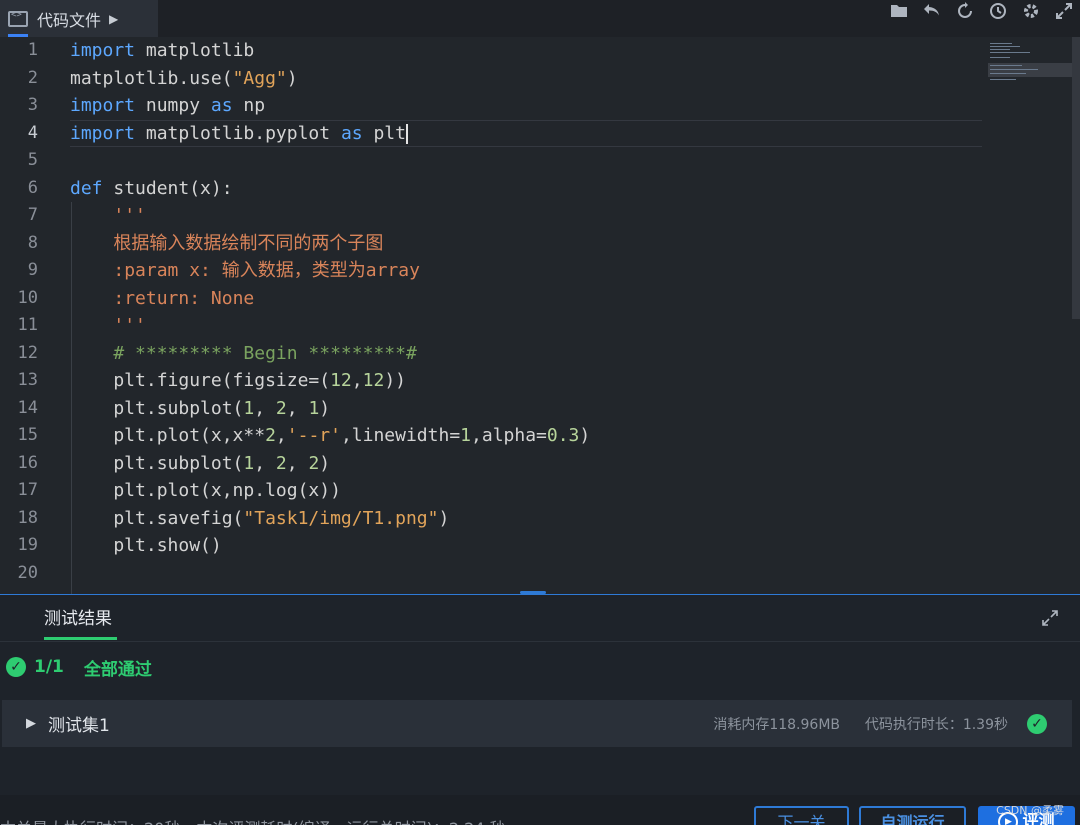 The height and width of the screenshot is (825, 1080). Describe the element at coordinates (899, 12) in the screenshot. I see `folder-icon` at that location.